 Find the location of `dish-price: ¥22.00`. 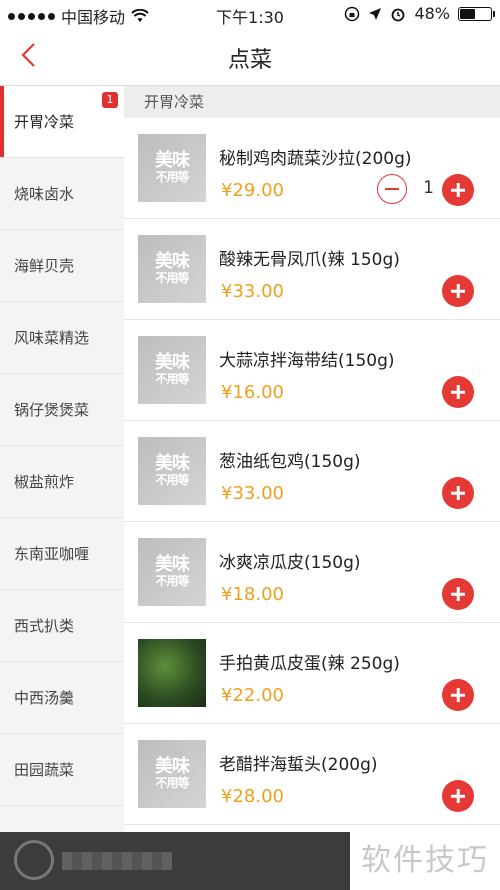

dish-price: ¥22.00 is located at coordinates (252, 695).